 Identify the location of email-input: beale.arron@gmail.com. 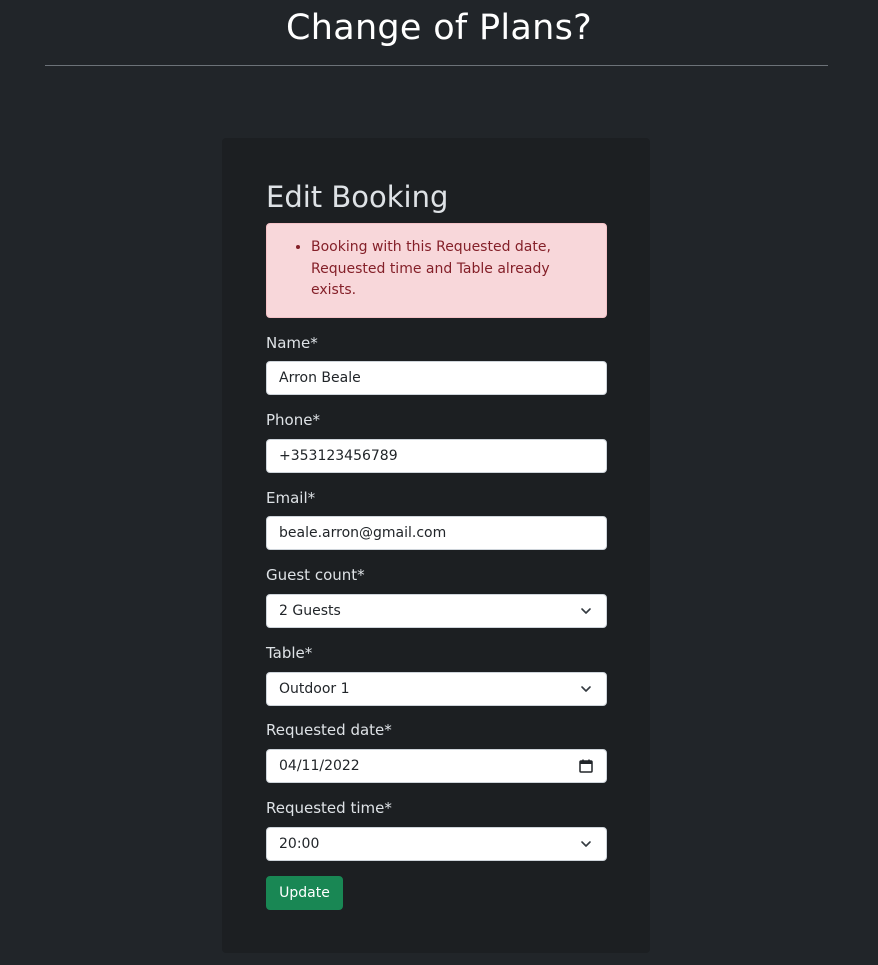
(436, 533).